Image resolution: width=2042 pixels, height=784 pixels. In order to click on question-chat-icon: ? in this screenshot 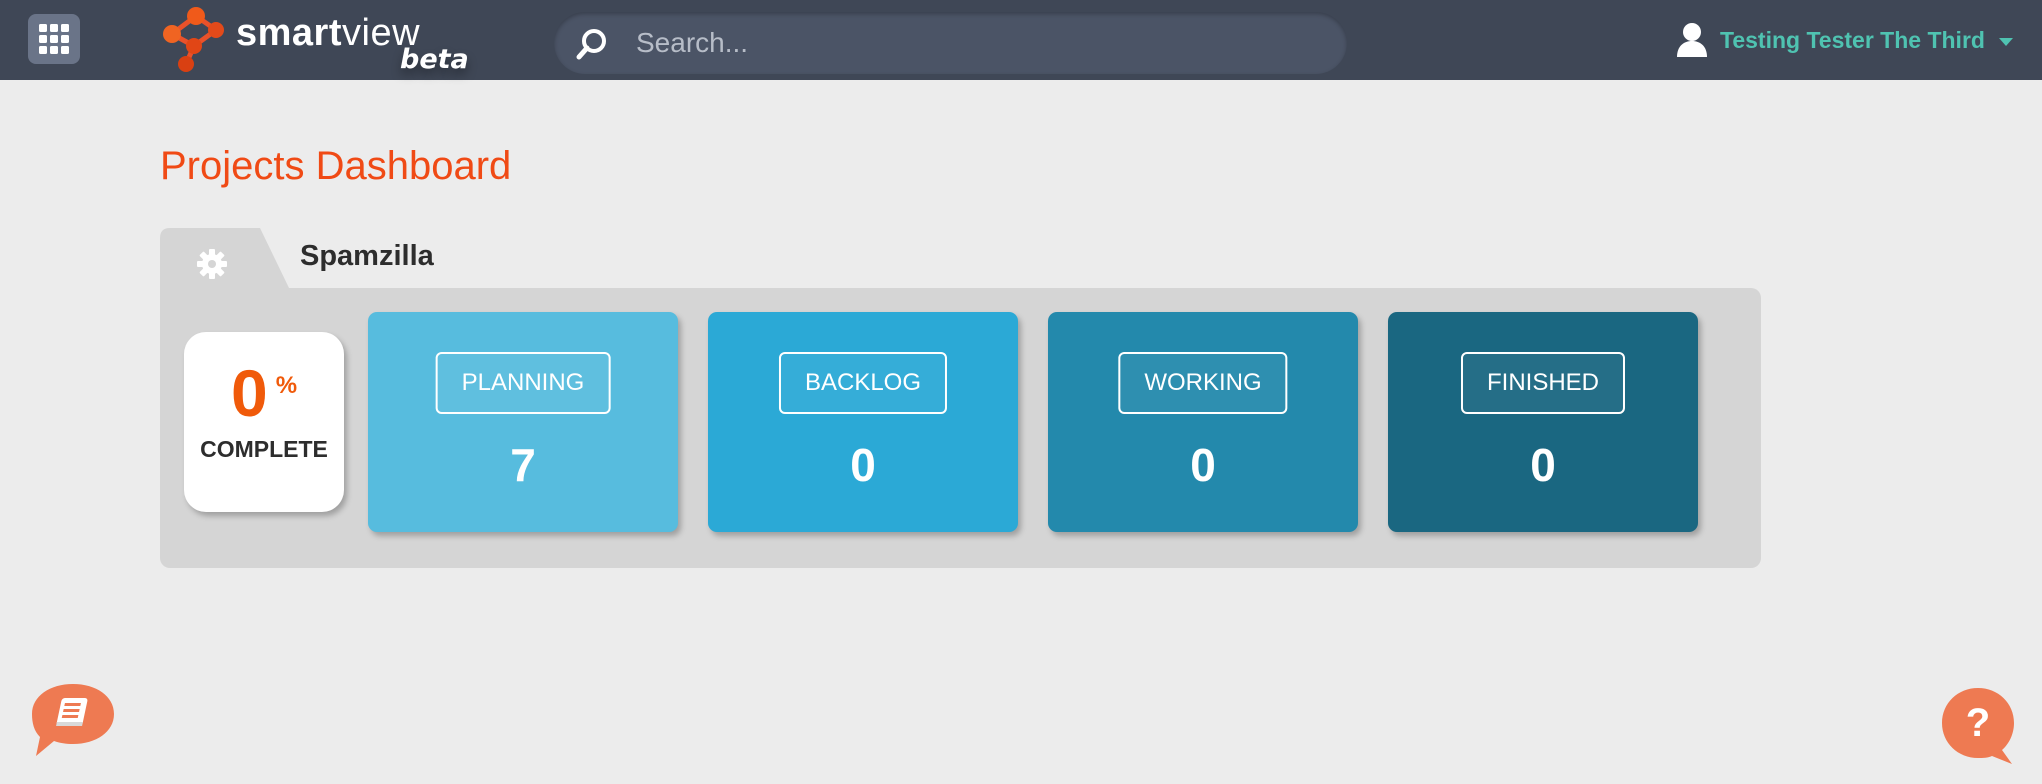, I will do `click(1980, 726)`.